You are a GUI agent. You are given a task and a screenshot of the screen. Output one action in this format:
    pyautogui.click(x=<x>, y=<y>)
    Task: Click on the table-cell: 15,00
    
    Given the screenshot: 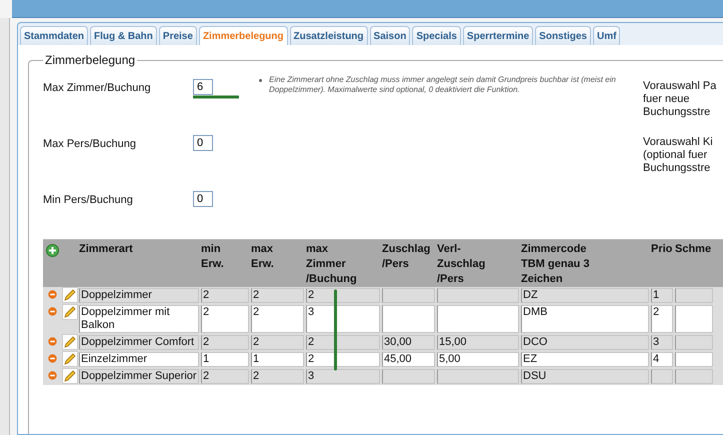 What is the action you would take?
    pyautogui.click(x=478, y=342)
    